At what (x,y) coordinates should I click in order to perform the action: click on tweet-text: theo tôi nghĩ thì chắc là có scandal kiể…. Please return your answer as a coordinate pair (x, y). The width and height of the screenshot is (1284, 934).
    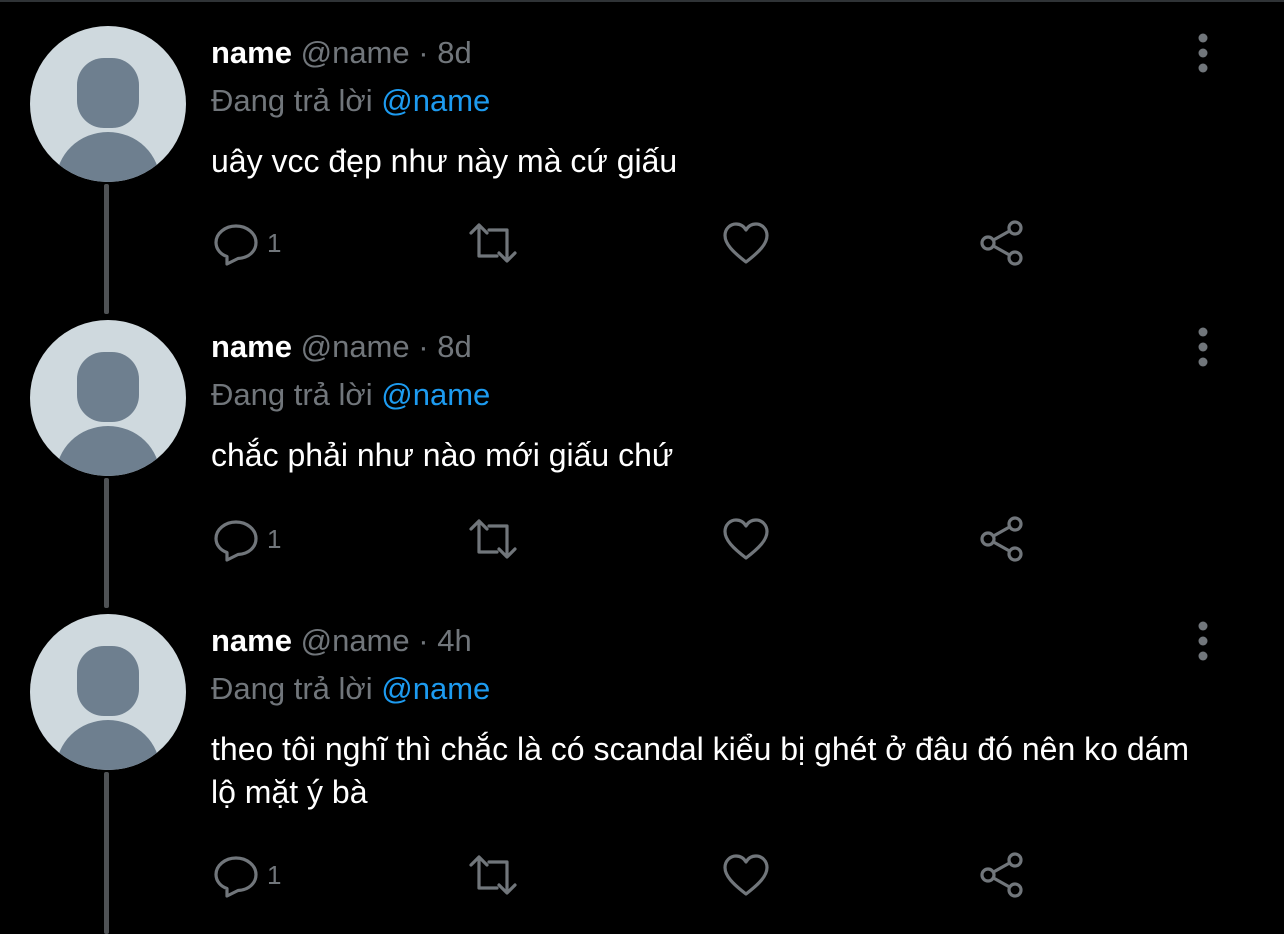
    Looking at the image, I should click on (700, 770).